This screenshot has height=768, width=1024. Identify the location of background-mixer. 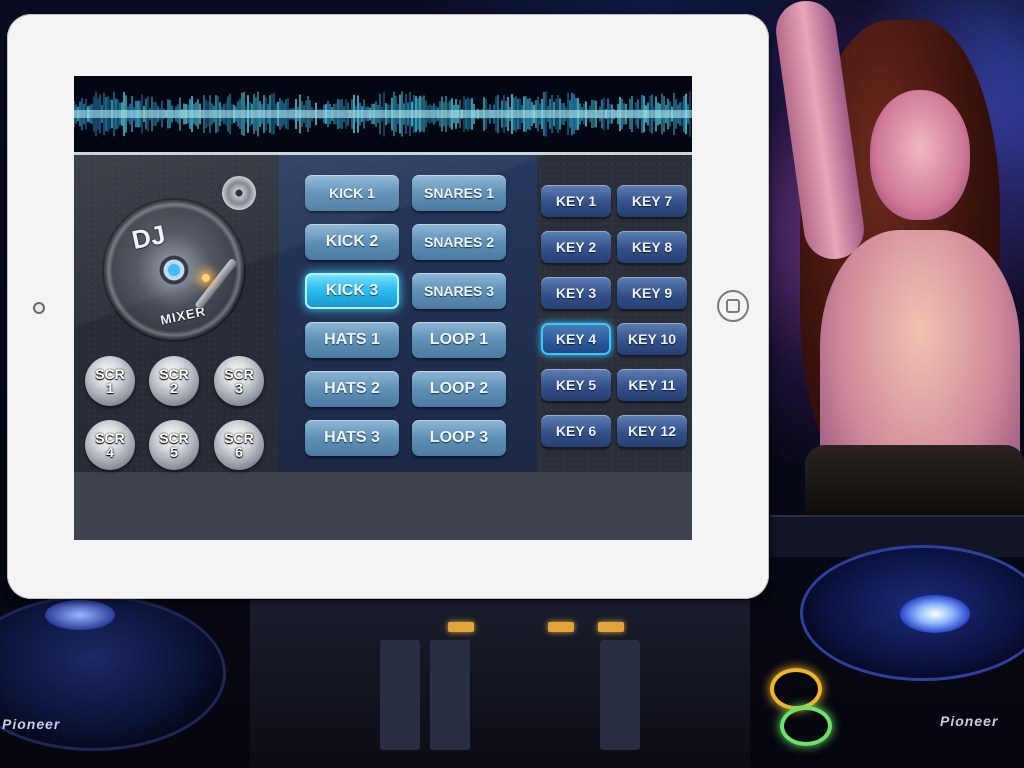
(500, 684).